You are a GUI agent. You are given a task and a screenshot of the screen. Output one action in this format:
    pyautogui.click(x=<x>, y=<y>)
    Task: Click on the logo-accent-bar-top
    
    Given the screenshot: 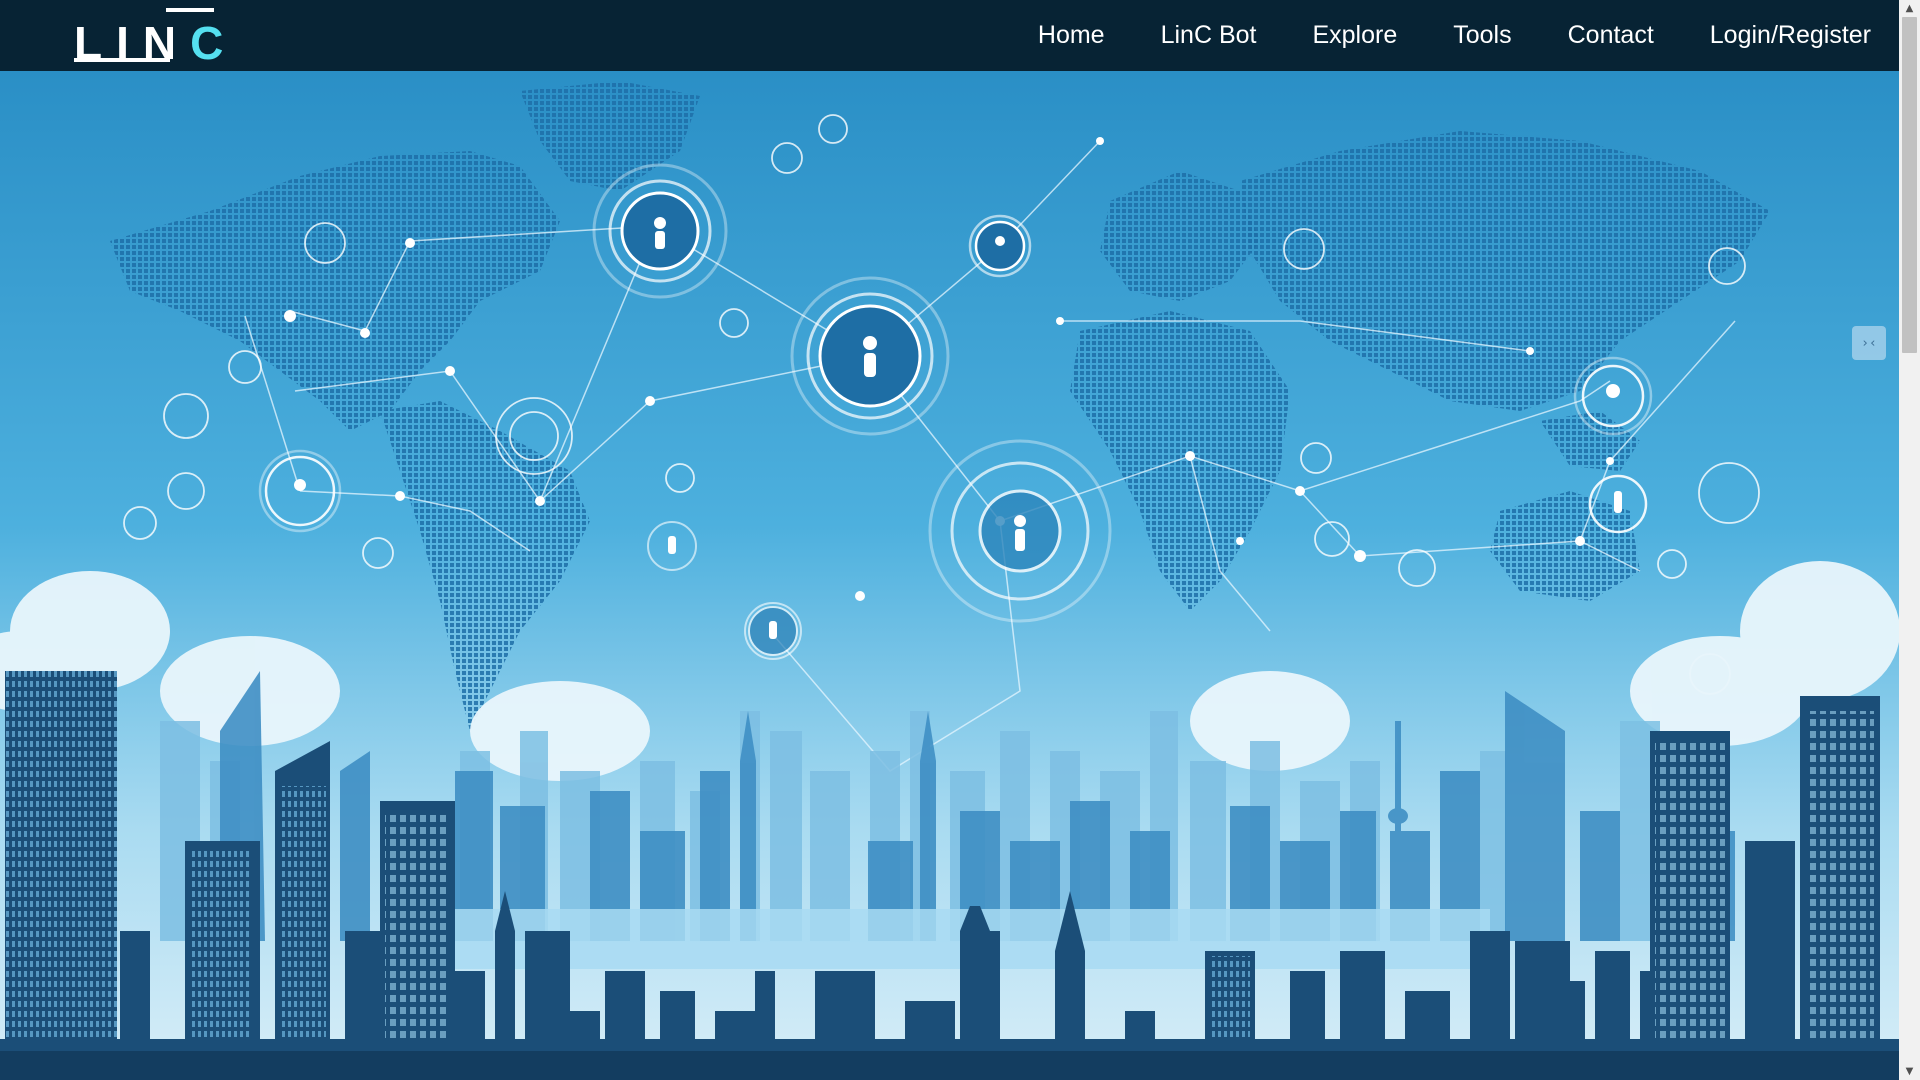 What is the action you would take?
    pyautogui.click(x=190, y=10)
    